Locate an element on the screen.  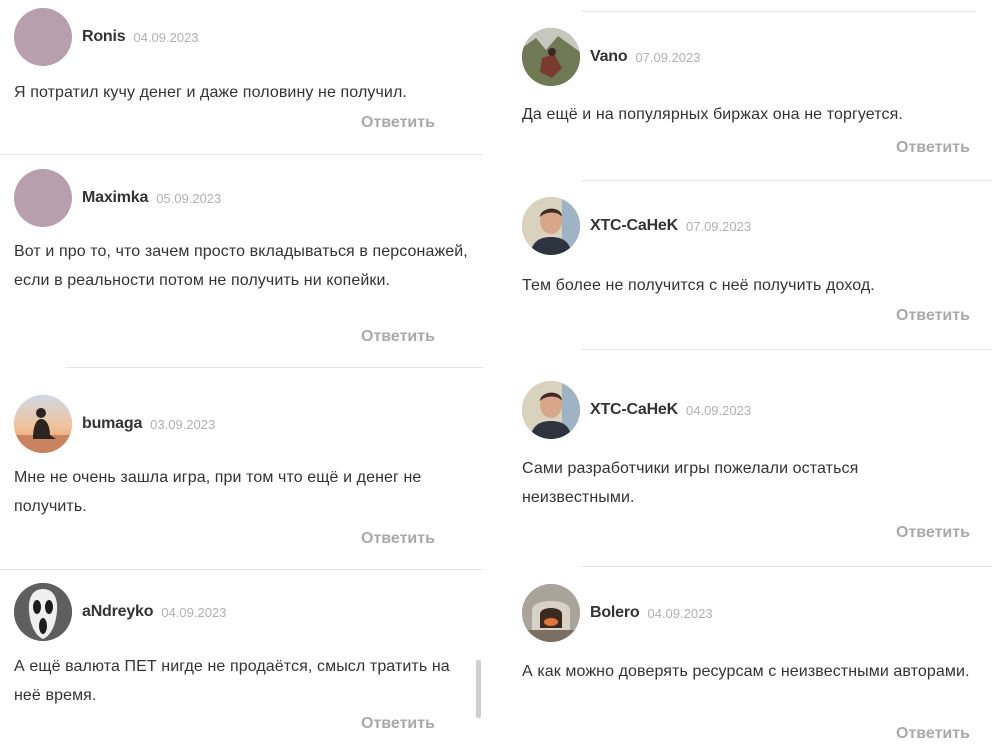
comment-header: Maximka 05.09.2023 is located at coordinates (117, 198).